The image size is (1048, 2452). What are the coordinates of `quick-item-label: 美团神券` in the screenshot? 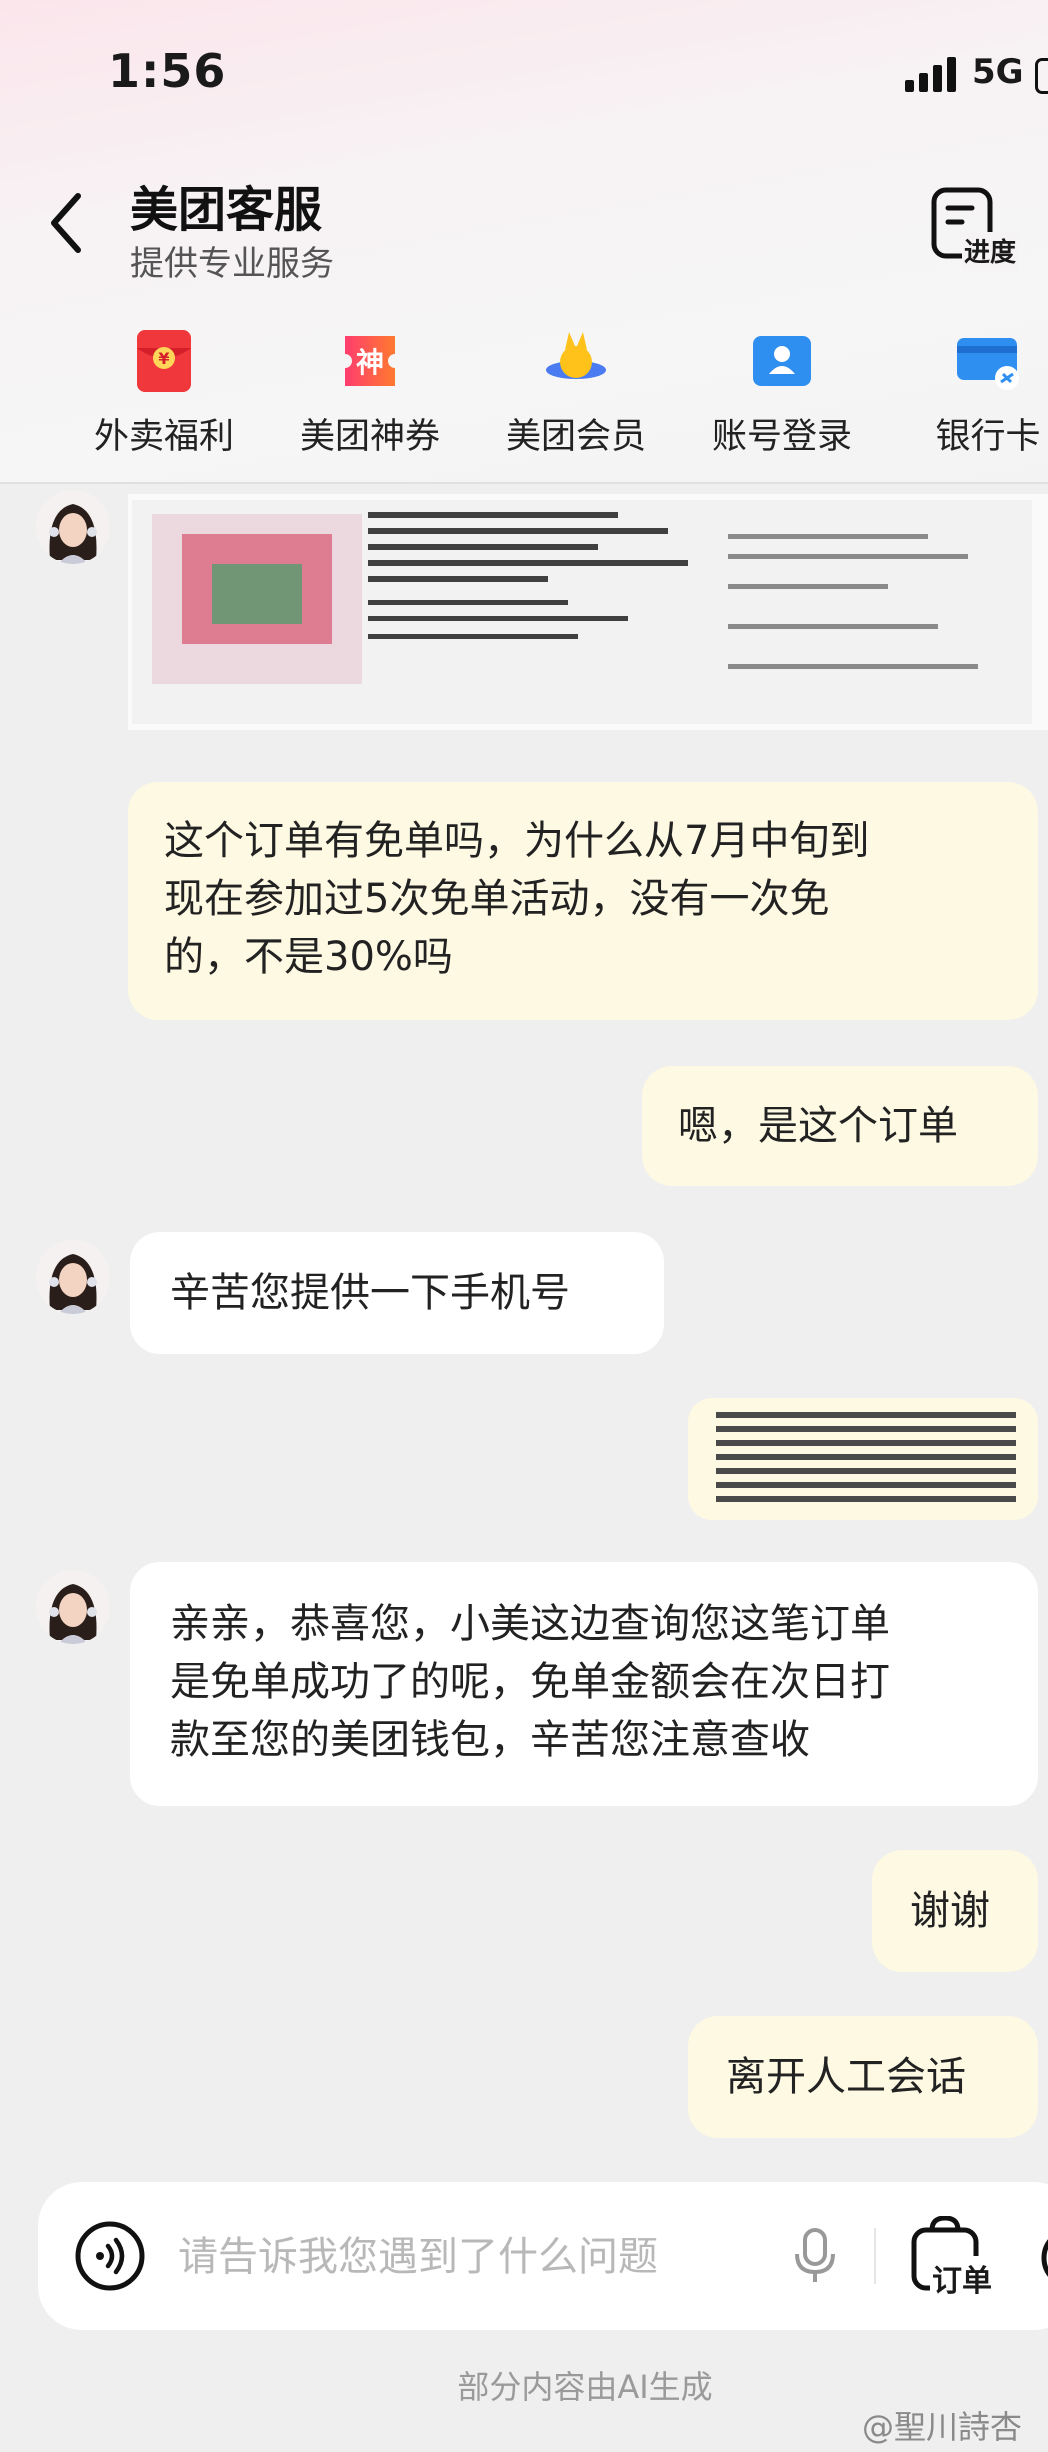 It's located at (369, 437).